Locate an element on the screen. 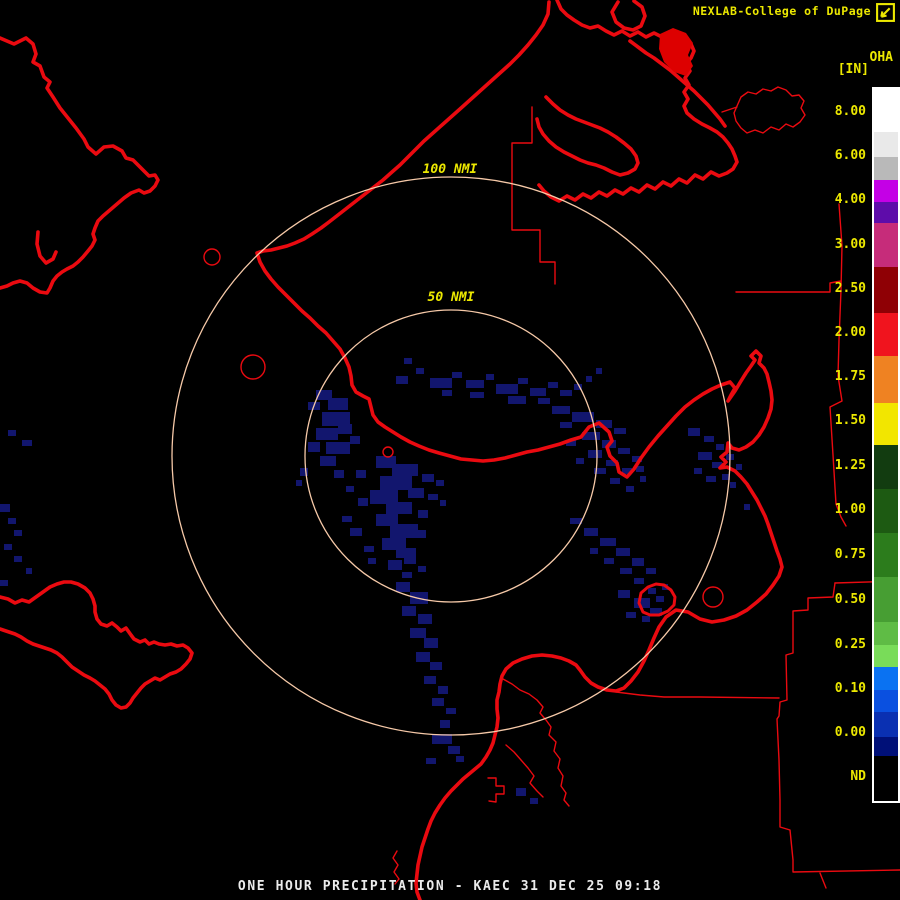  boundary-south-connector is located at coordinates (697, 695).